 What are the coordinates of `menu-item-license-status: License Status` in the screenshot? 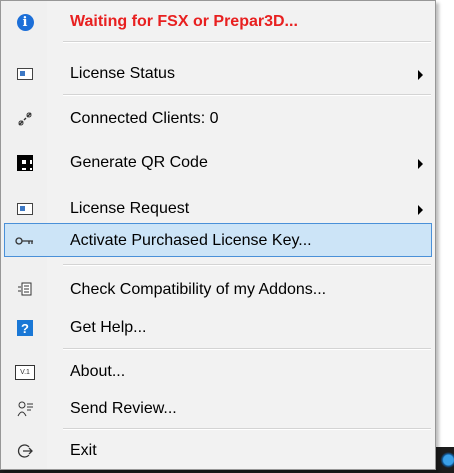 It's located at (218, 73).